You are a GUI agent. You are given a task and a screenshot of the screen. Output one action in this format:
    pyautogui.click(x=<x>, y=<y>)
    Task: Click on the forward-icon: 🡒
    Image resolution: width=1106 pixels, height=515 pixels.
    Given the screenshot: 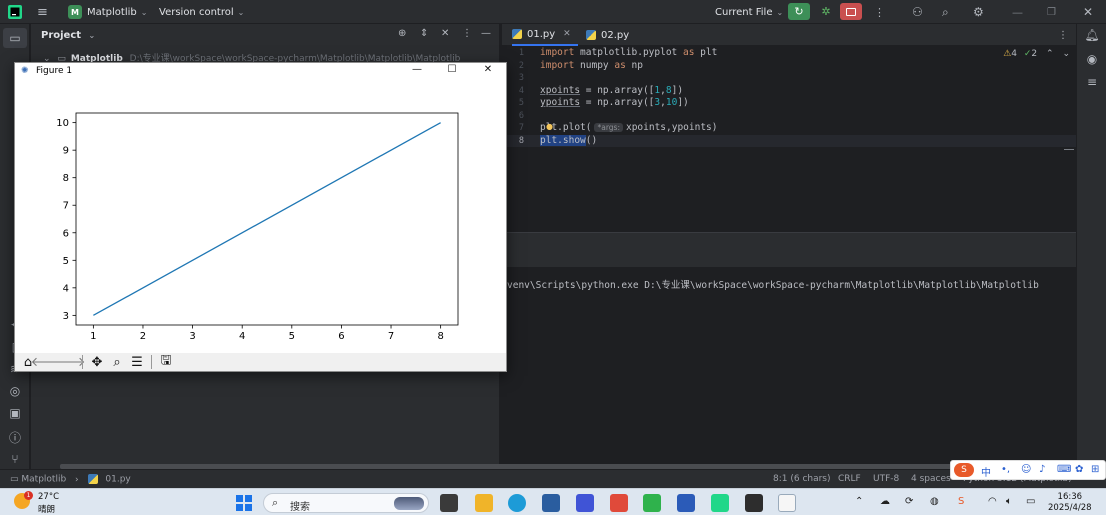 What is the action you would take?
    pyautogui.click(x=68, y=362)
    